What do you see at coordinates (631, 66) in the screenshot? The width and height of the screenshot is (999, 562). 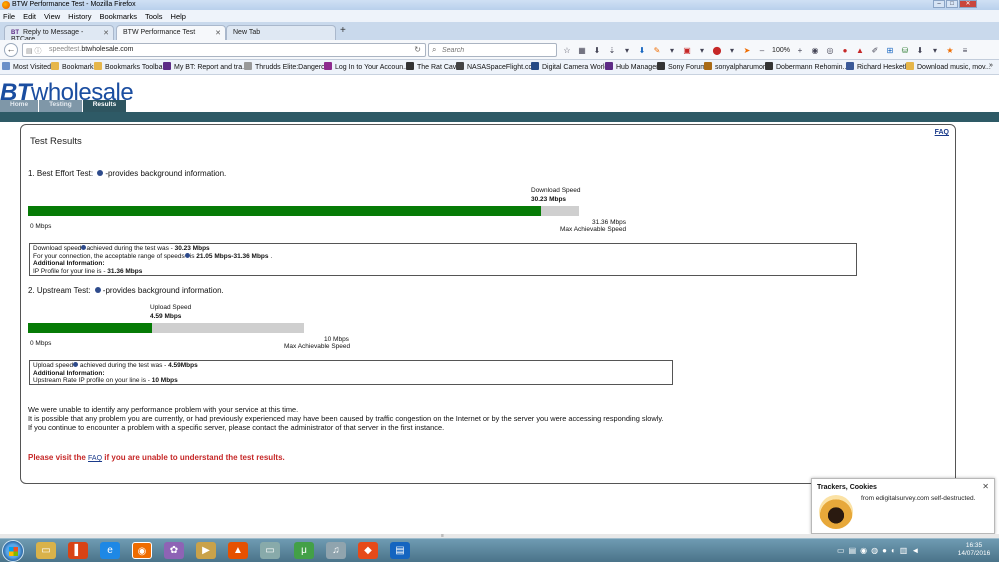 I see `bookmark-hub-manager: Hub Manager` at bounding box center [631, 66].